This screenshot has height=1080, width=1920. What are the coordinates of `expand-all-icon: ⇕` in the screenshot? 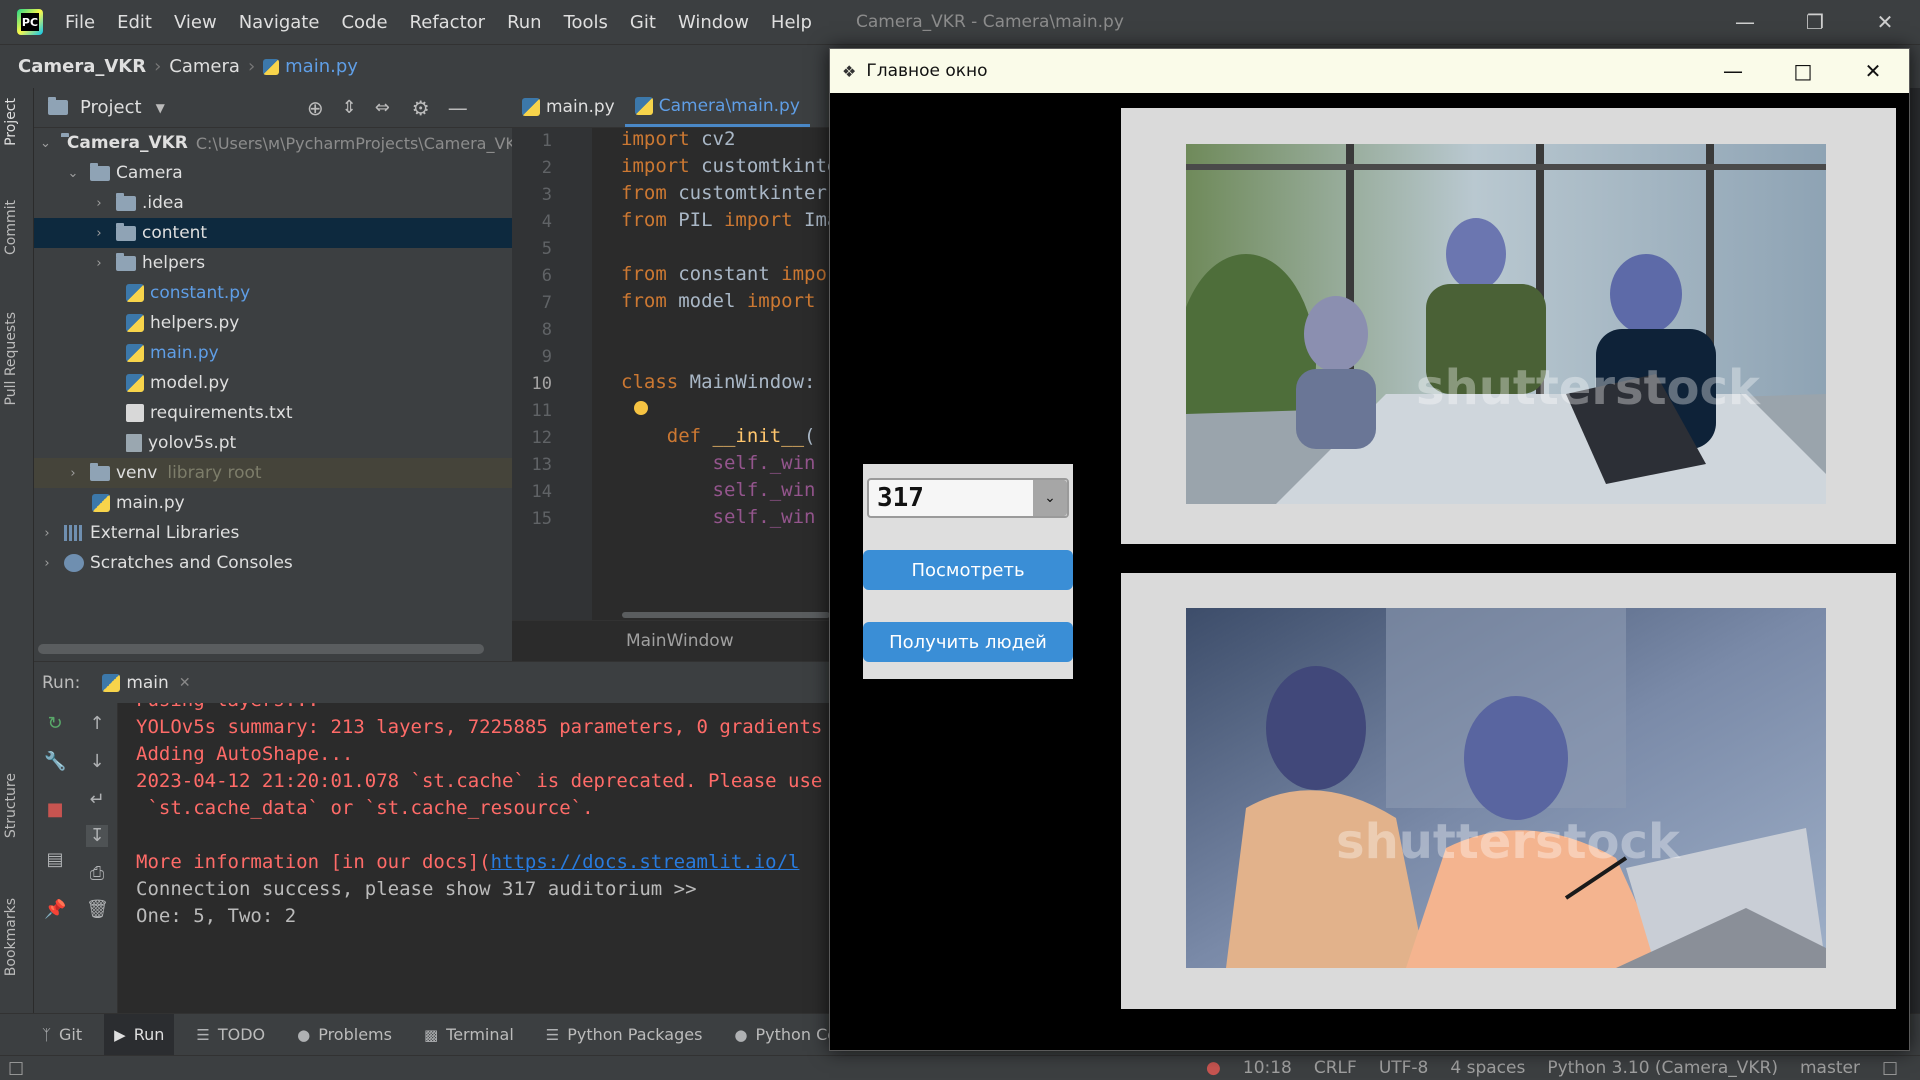 It's located at (349, 107).